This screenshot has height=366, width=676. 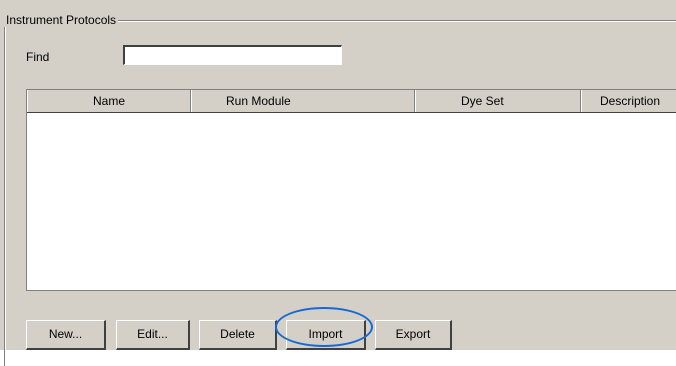 What do you see at coordinates (628, 101) in the screenshot?
I see `column-header-description: Description` at bounding box center [628, 101].